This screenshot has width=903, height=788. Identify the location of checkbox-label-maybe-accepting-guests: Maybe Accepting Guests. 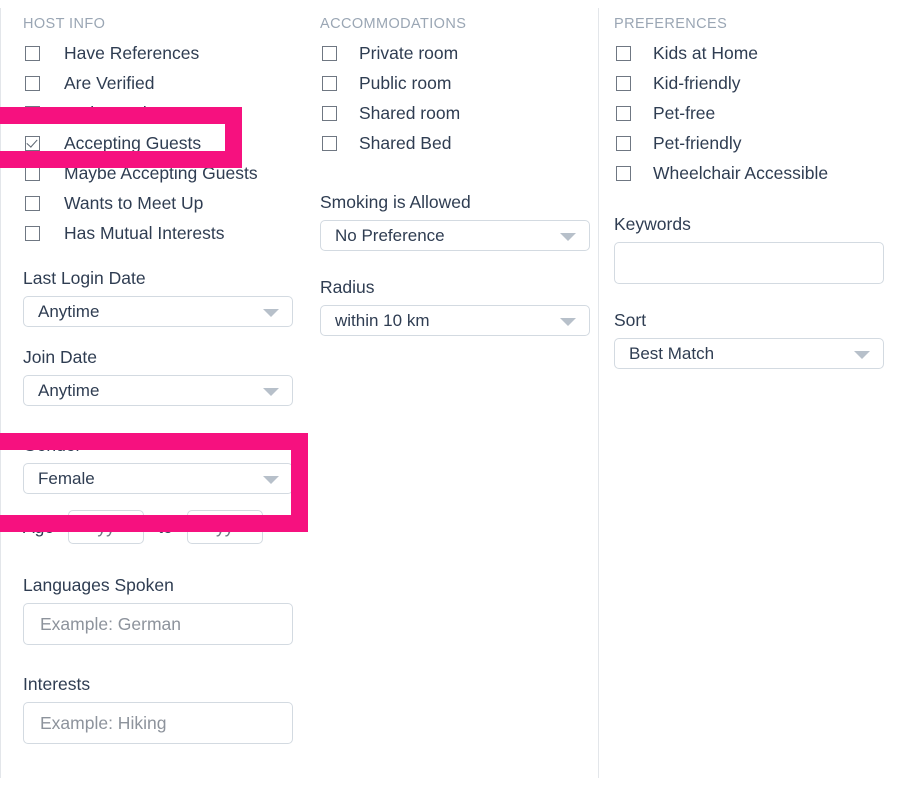
(161, 172).